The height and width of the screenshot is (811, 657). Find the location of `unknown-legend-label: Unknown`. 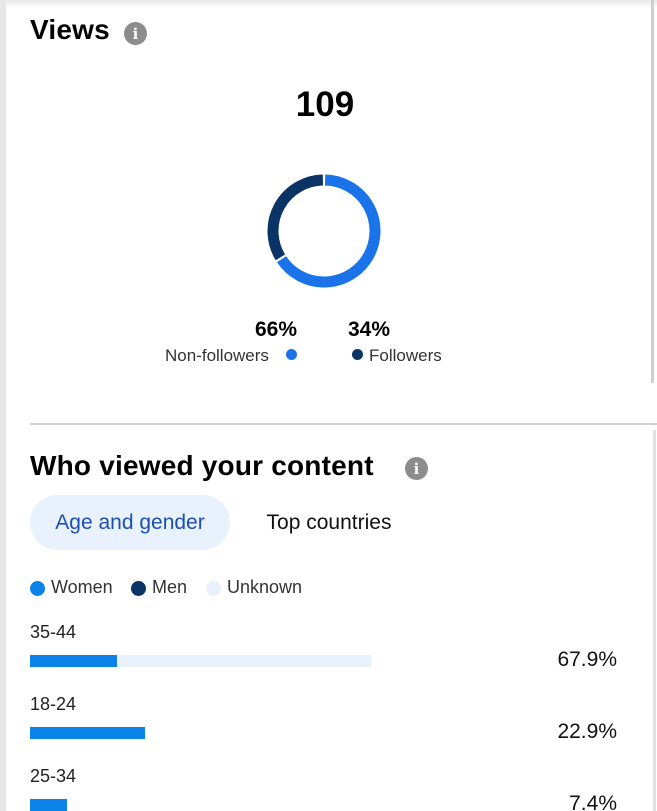

unknown-legend-label: Unknown is located at coordinates (265, 587).